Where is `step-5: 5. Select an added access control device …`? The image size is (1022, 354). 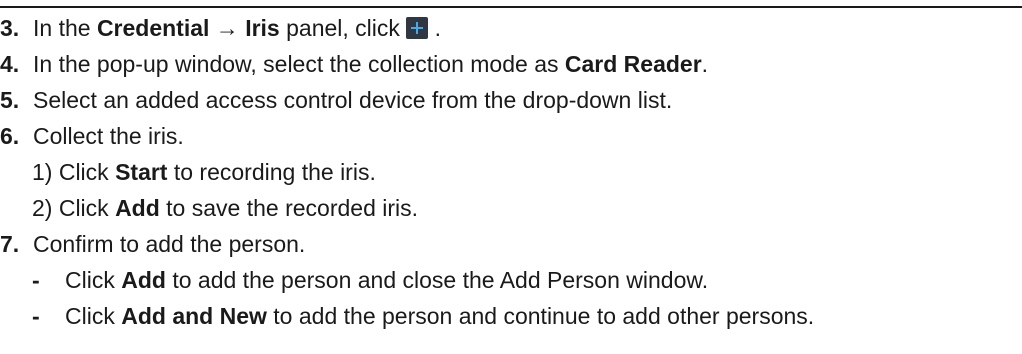
step-5: 5. Select an added access control device … is located at coordinates (511, 100).